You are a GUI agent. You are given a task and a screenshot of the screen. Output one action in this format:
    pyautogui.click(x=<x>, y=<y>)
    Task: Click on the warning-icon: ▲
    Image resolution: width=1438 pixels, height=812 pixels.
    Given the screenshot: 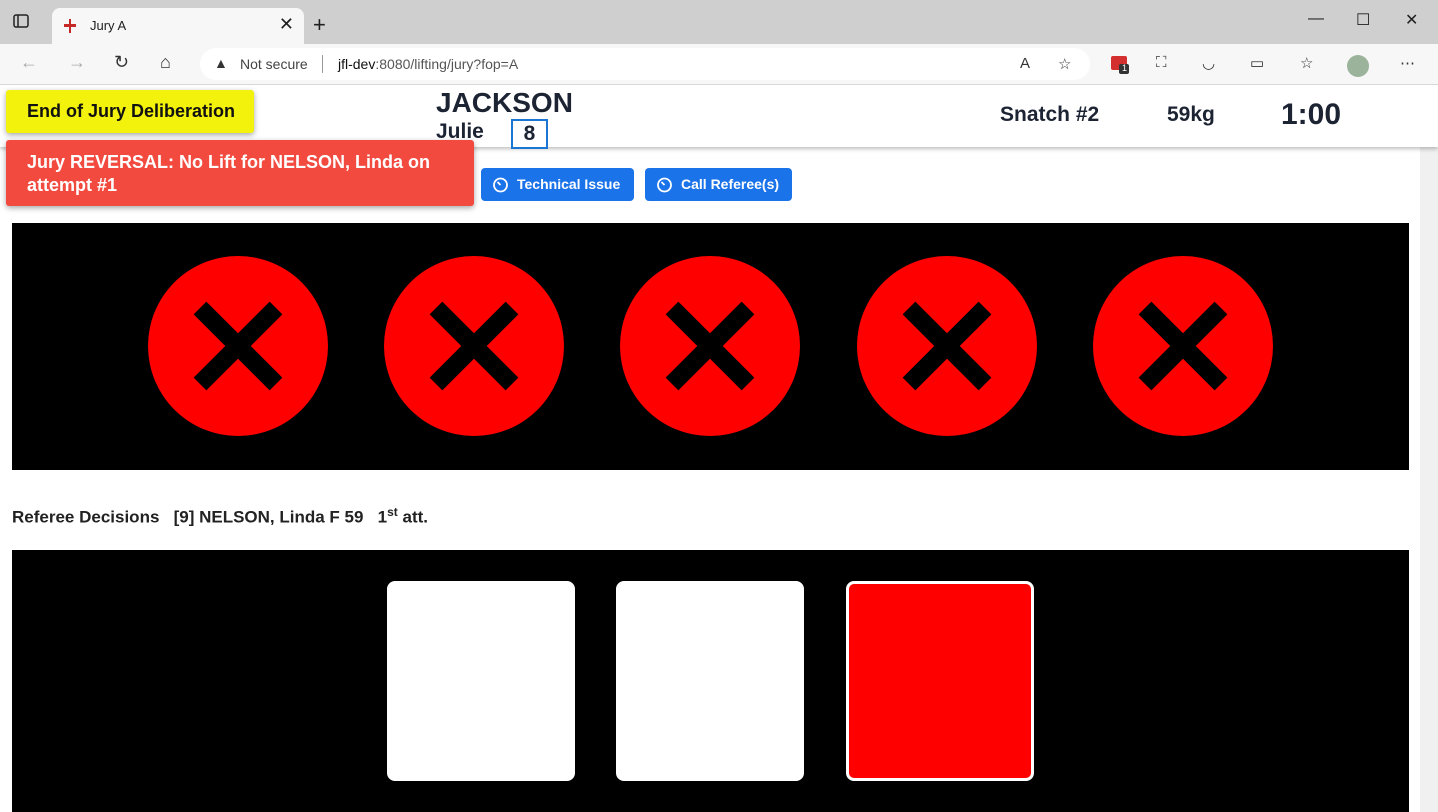 What is the action you would take?
    pyautogui.click(x=221, y=63)
    